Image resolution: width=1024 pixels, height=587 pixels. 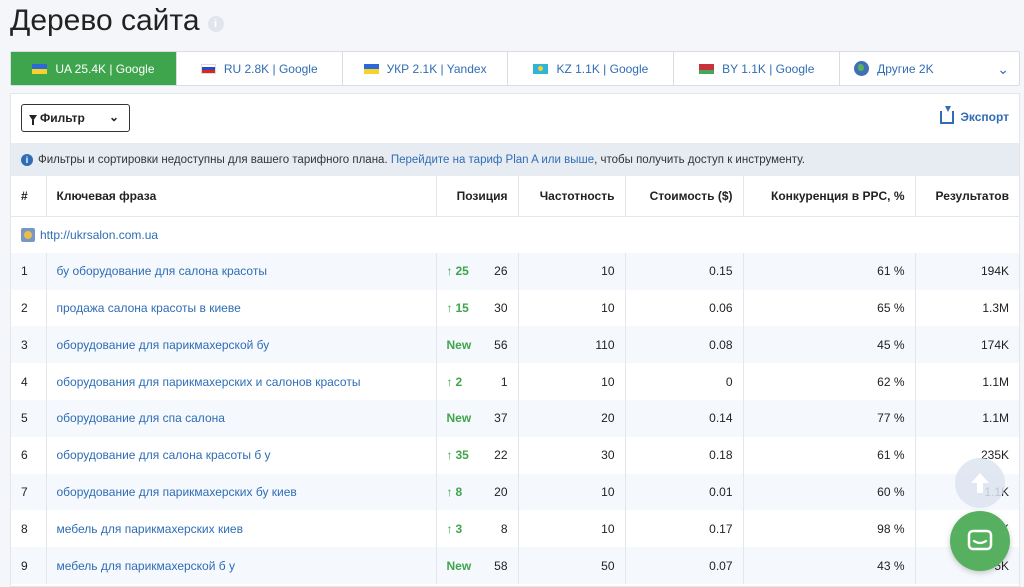 I want to click on position-delta: 35, so click(x=462, y=455).